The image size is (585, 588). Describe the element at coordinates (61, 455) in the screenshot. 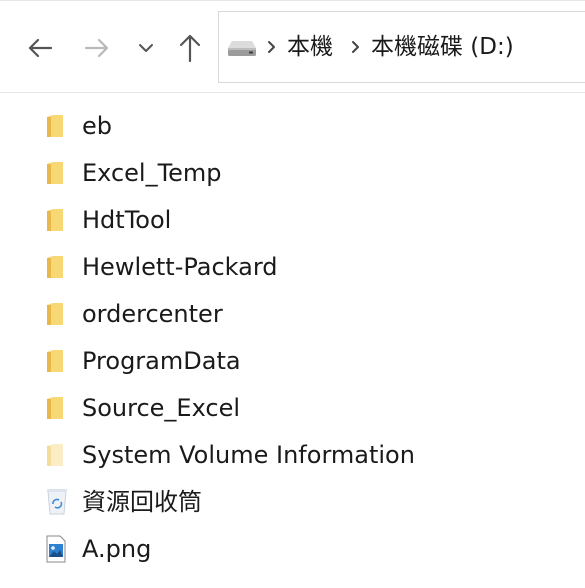

I see `hidden-folder-icon` at that location.